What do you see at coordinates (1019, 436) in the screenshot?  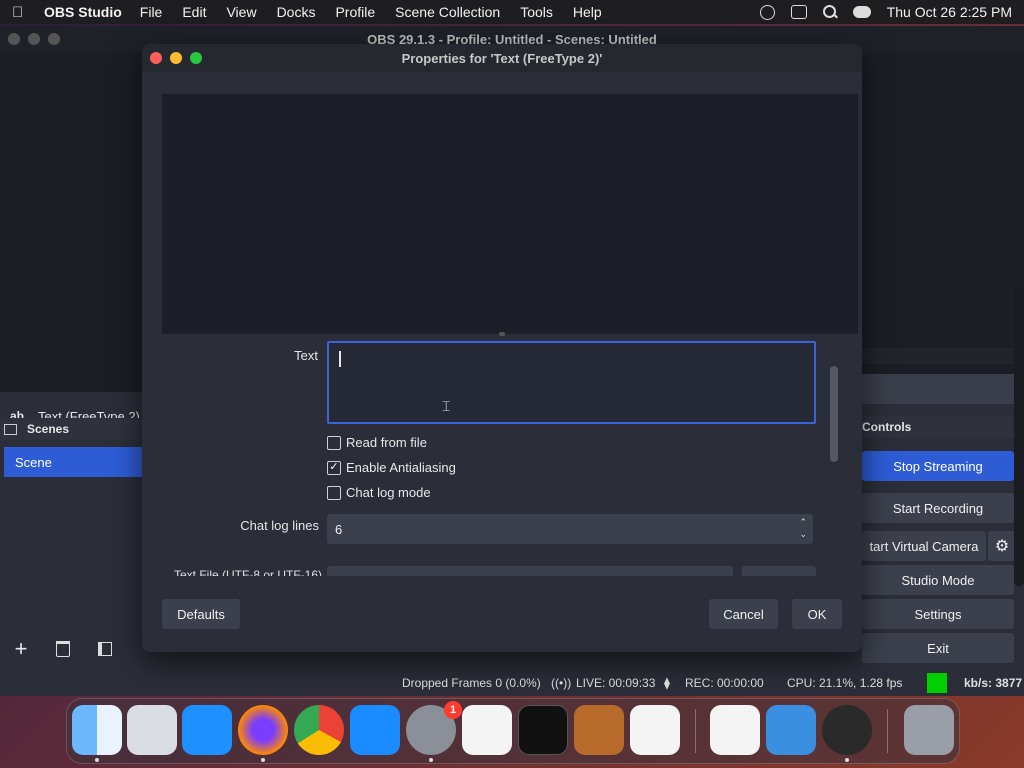 I see `dock-scrollbar` at bounding box center [1019, 436].